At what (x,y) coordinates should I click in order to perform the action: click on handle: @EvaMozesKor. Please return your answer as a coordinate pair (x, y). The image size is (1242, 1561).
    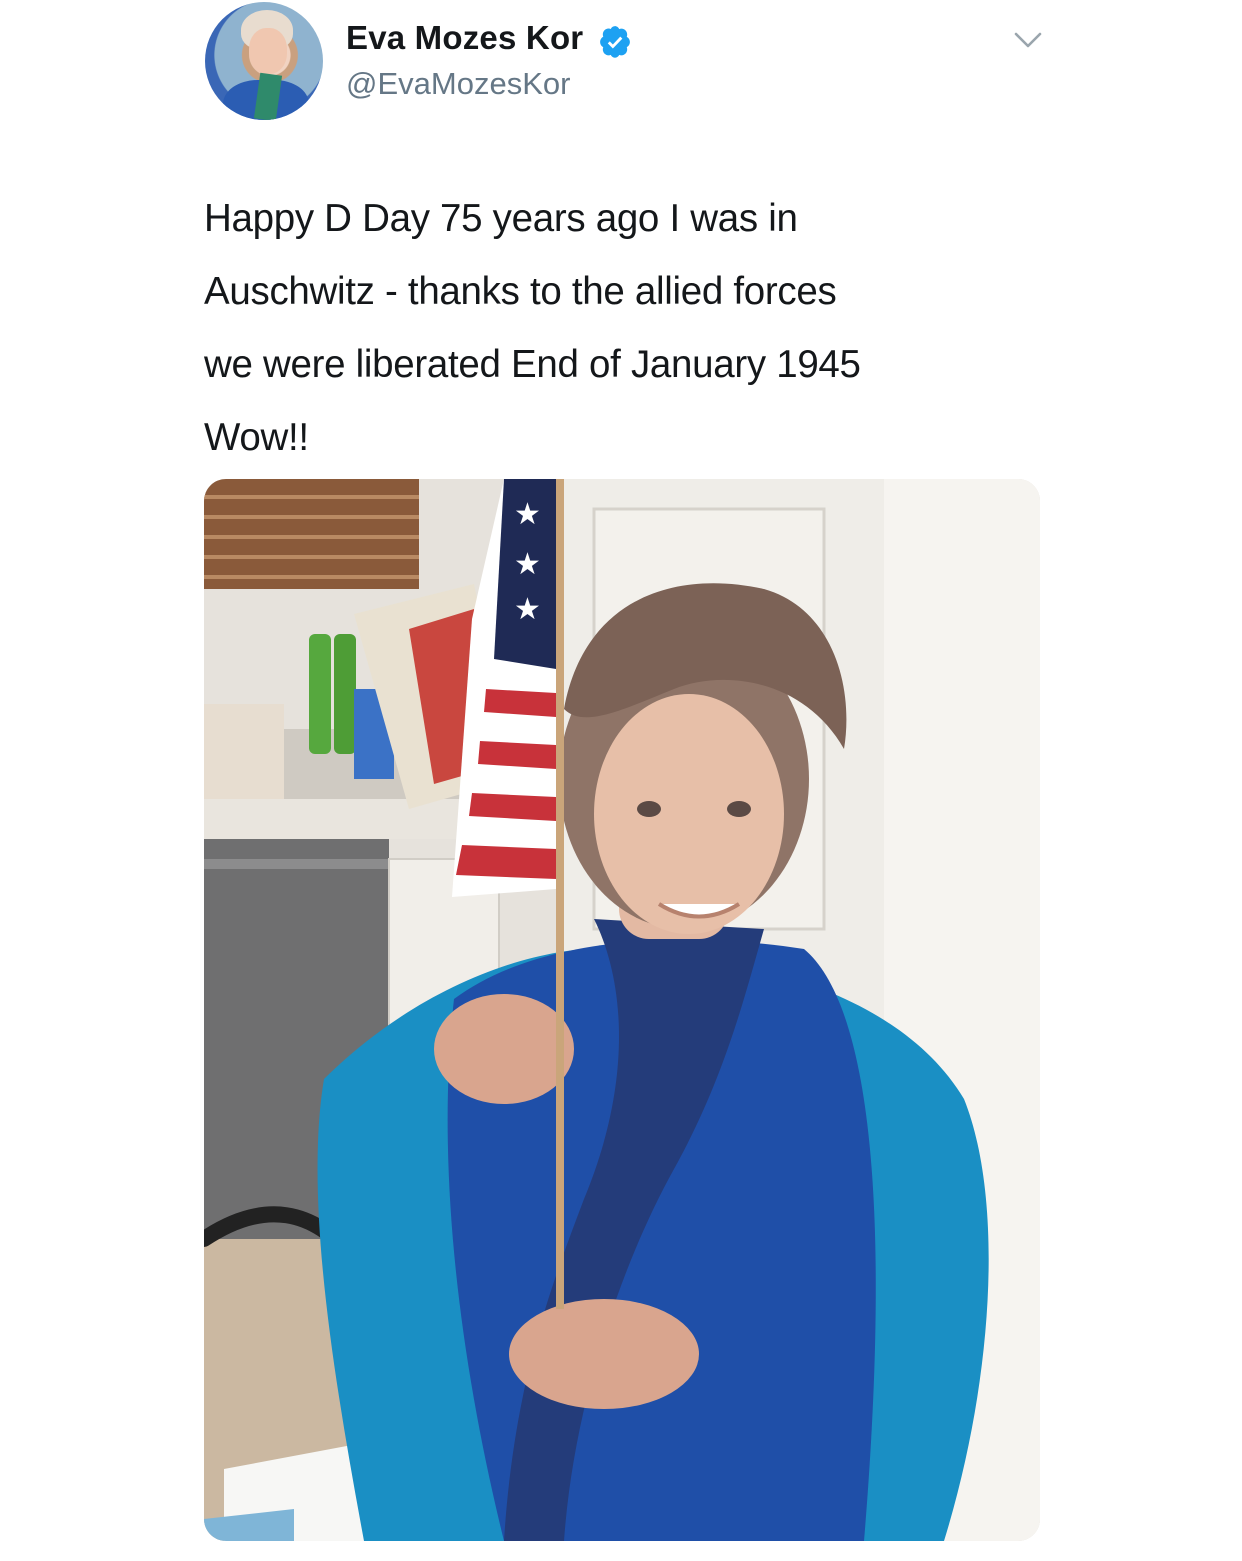
    Looking at the image, I should click on (458, 84).